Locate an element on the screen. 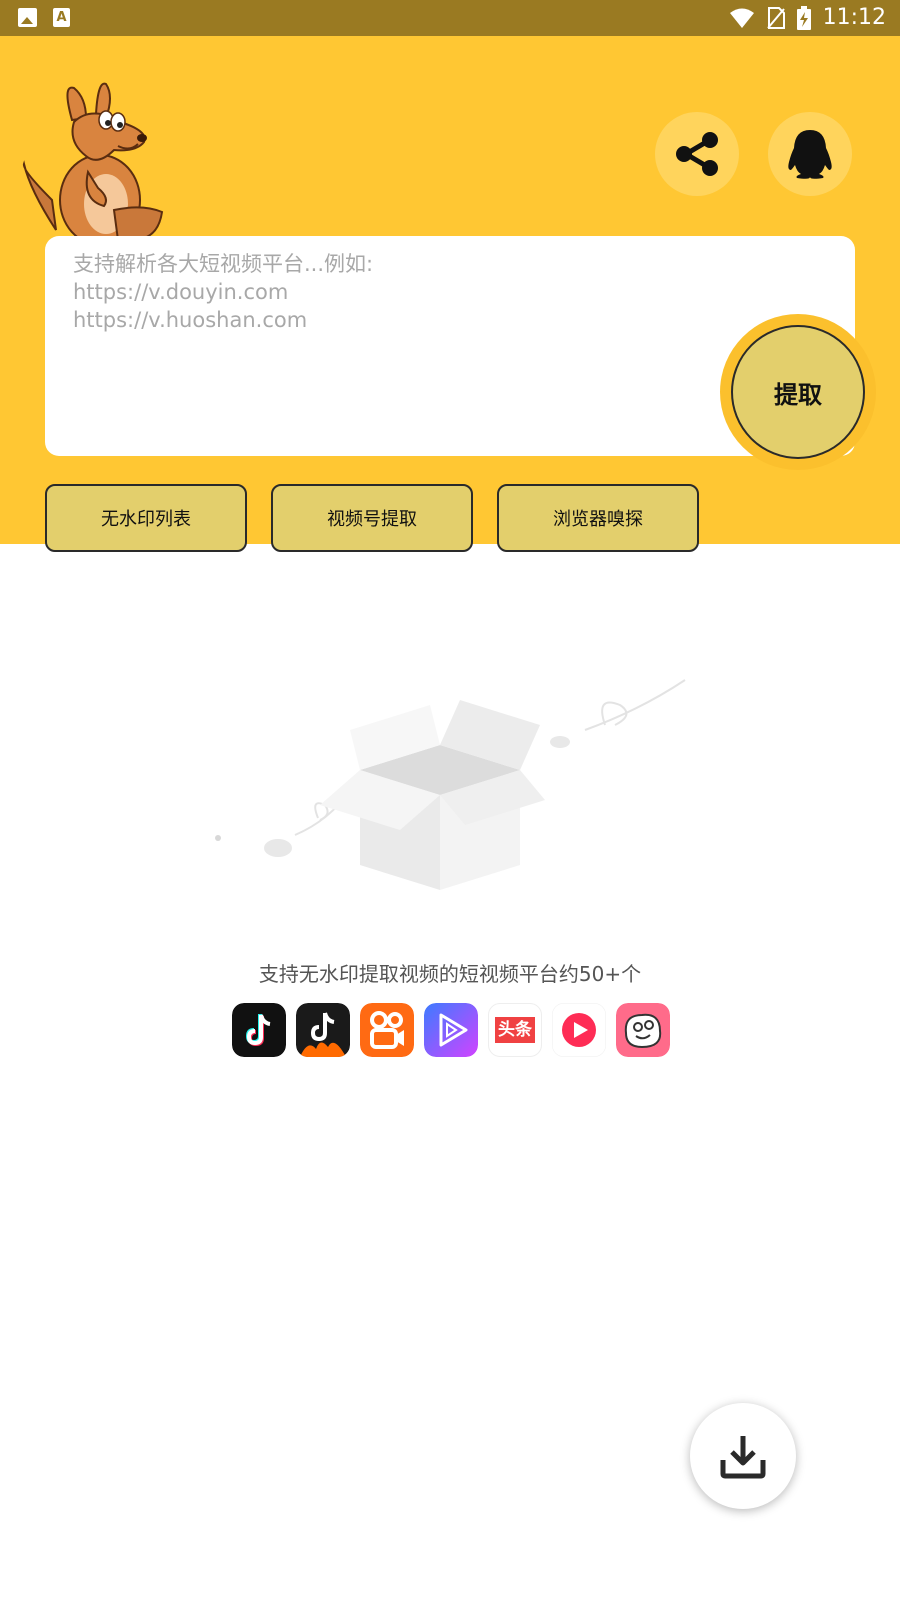 The image size is (900, 1600). battery-charging-icon is located at coordinates (803, 18).